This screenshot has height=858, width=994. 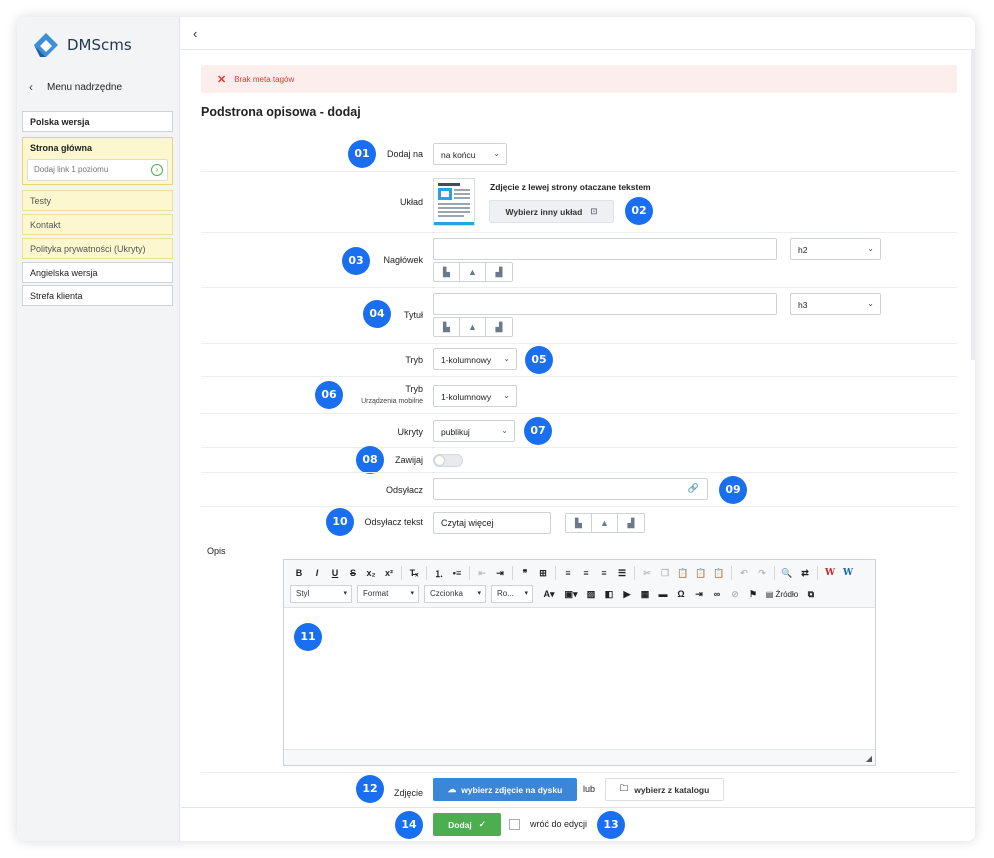 I want to click on sidebar-item-strona-glowna: Strona główna Dodaj link 1 poziomu ›, so click(x=97, y=161).